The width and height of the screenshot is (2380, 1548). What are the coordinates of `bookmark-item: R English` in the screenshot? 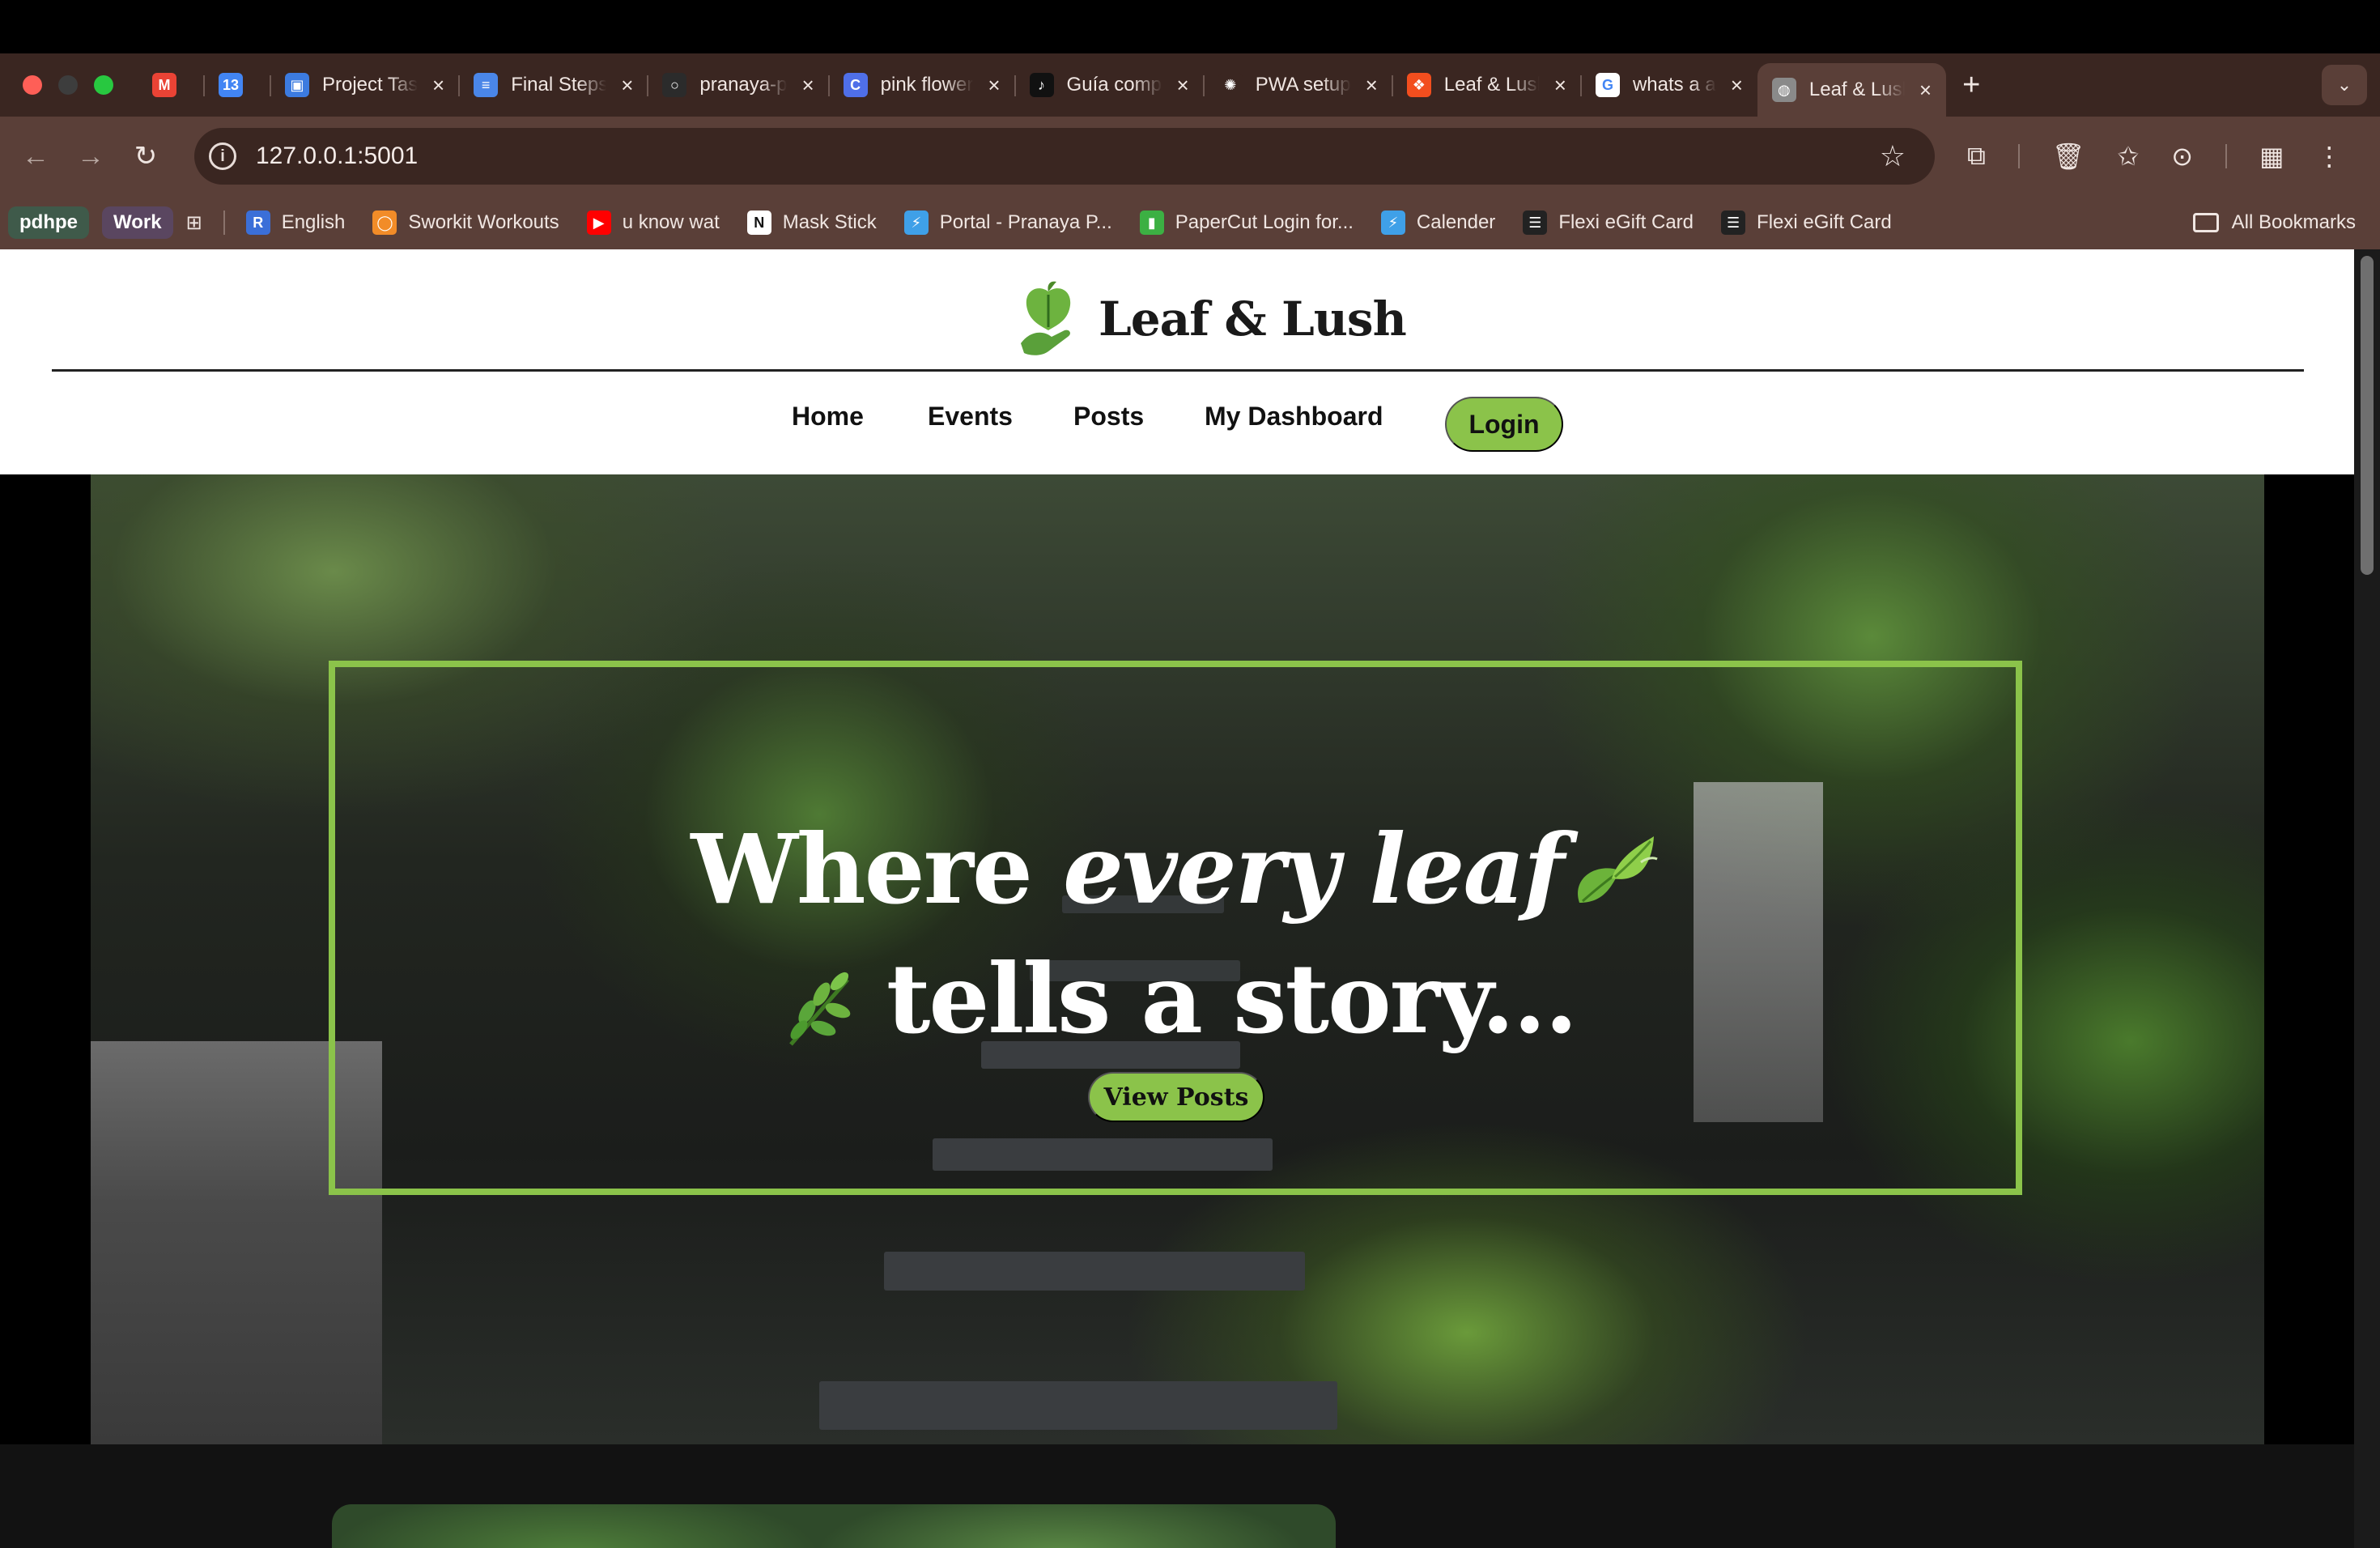 It's located at (295, 223).